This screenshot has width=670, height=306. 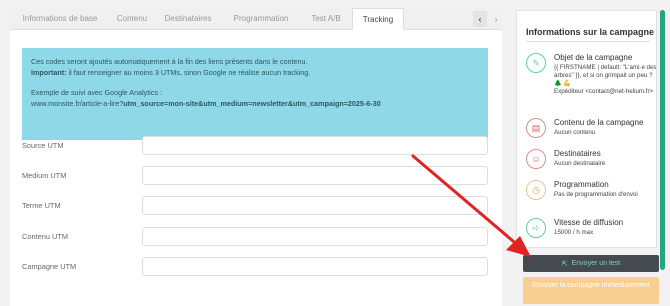 What do you see at coordinates (575, 132) in the screenshot?
I see `step-desc: Aucun contenu` at bounding box center [575, 132].